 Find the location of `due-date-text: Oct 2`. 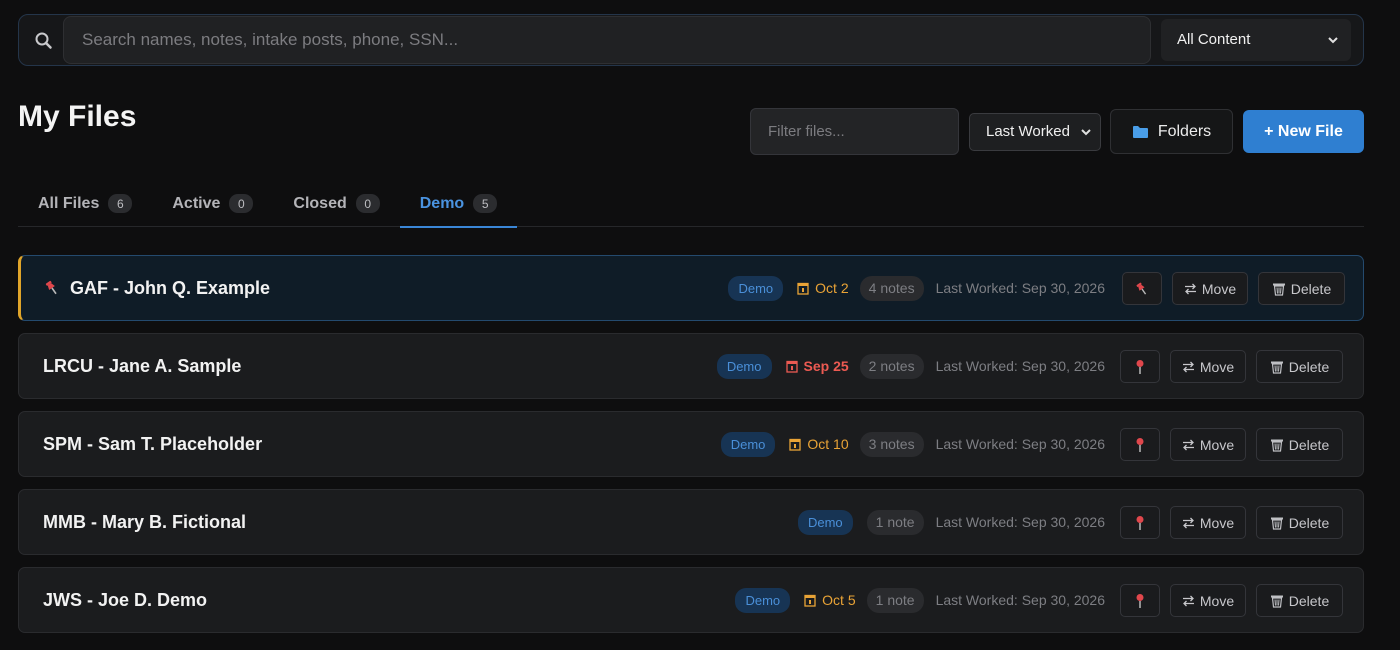

due-date-text: Oct 2 is located at coordinates (832, 288).